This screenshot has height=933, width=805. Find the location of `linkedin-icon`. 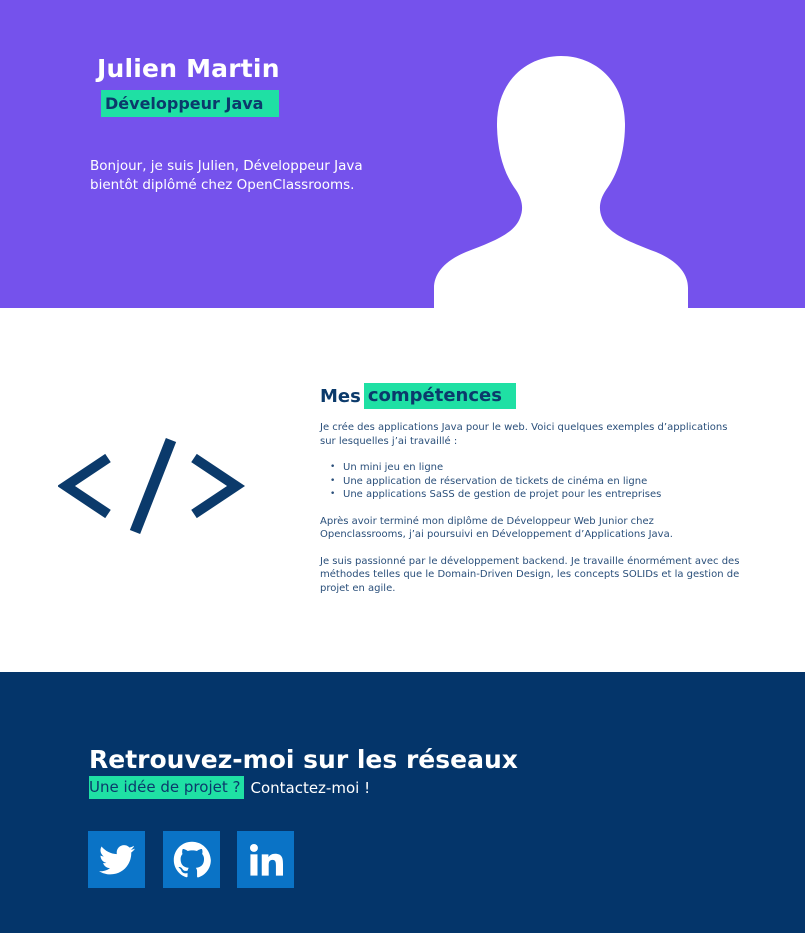

linkedin-icon is located at coordinates (266, 859).